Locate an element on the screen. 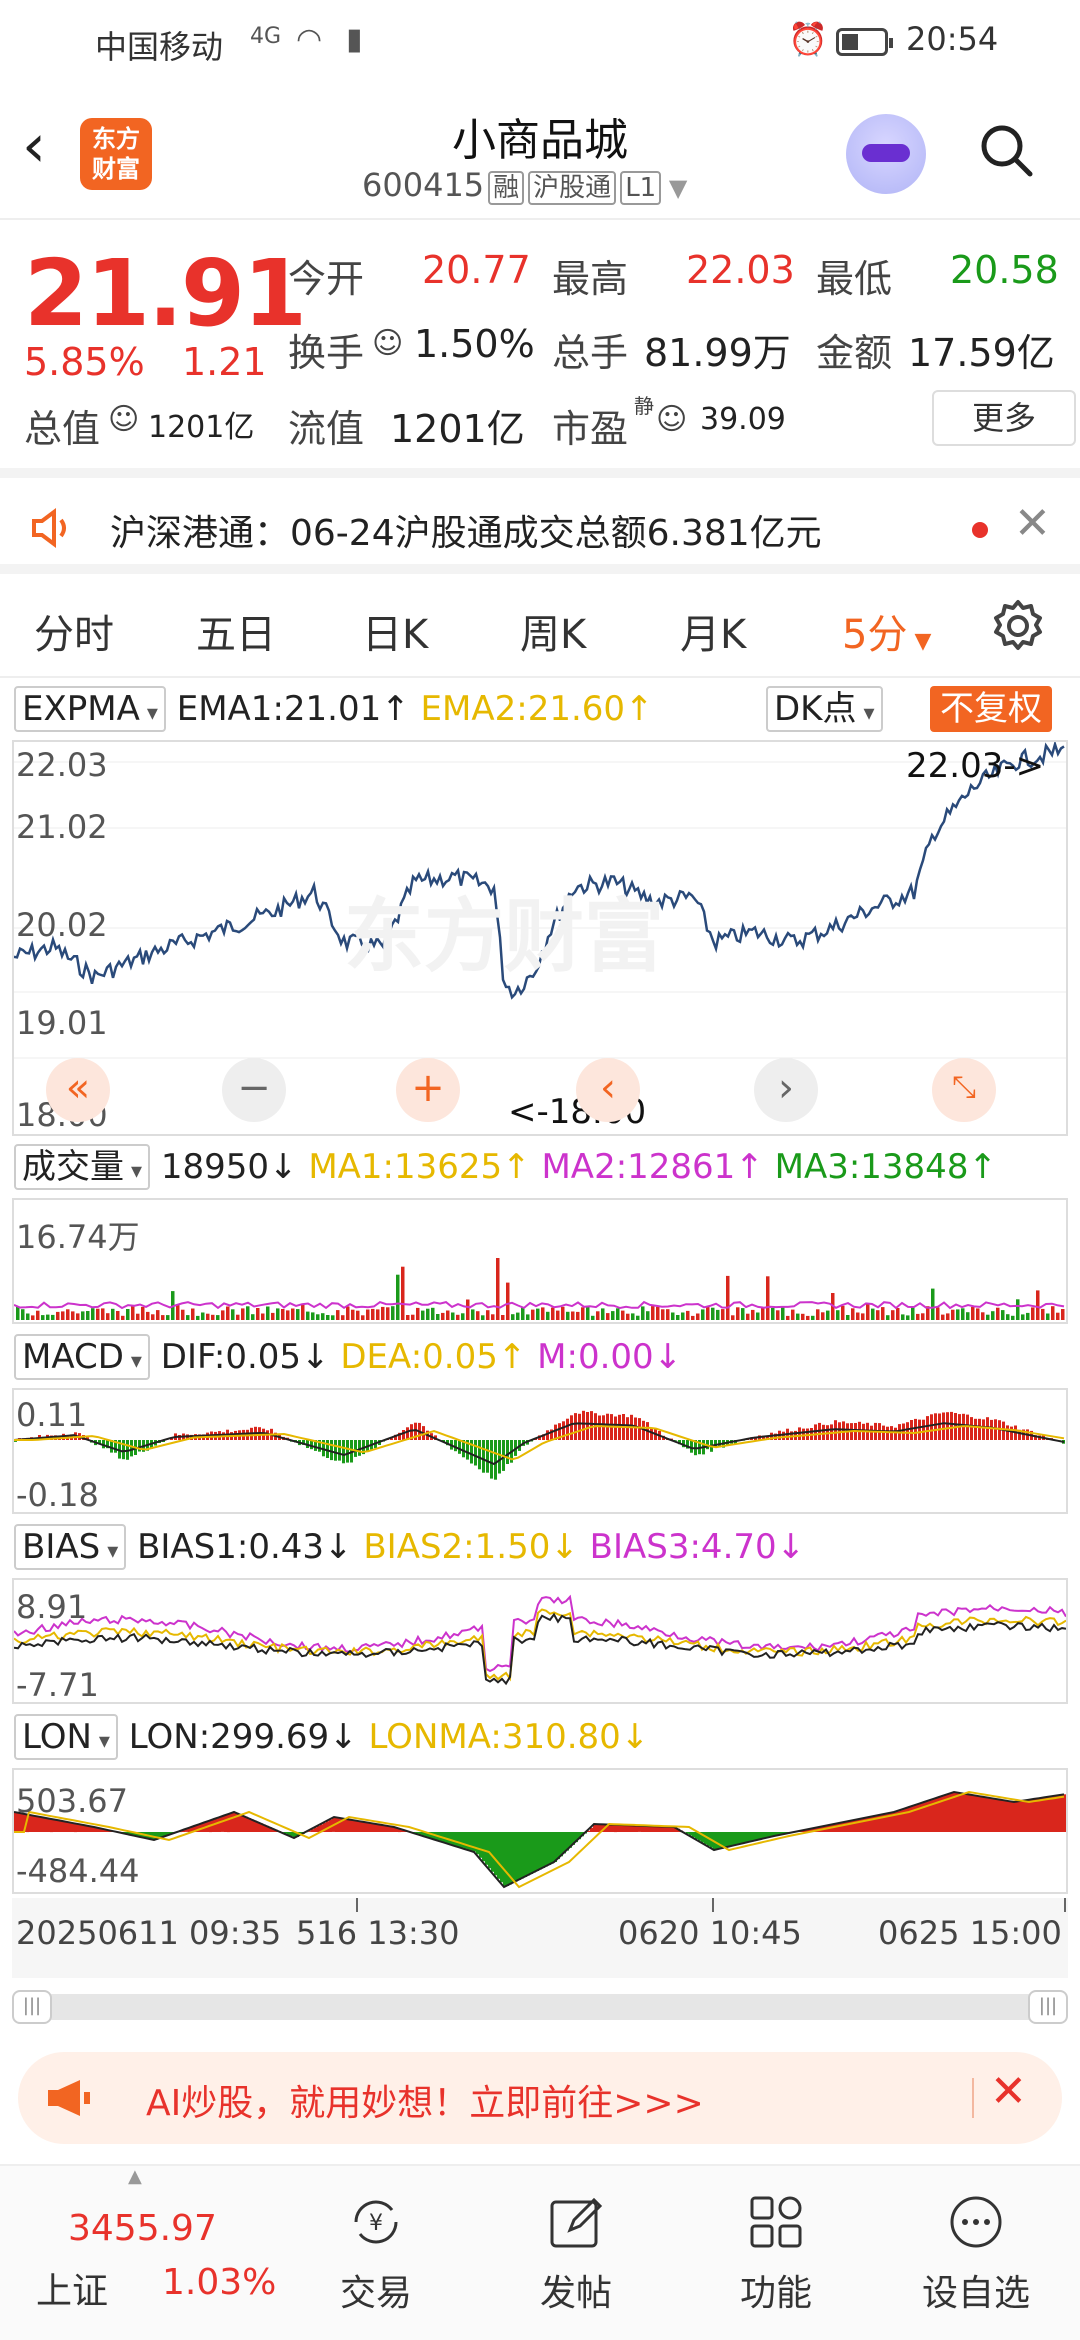 The height and width of the screenshot is (2340, 1080). volume-chart: 16.74万 is located at coordinates (540, 1261).